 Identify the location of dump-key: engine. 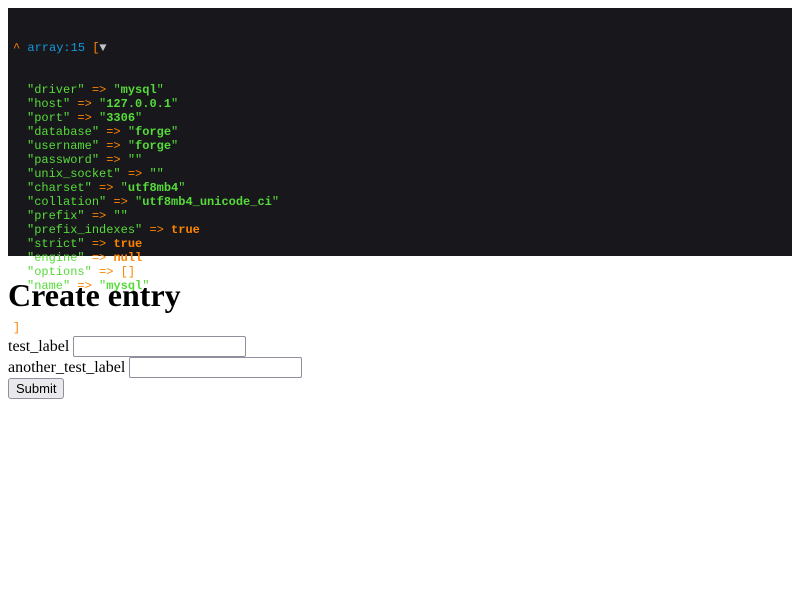
(56, 258).